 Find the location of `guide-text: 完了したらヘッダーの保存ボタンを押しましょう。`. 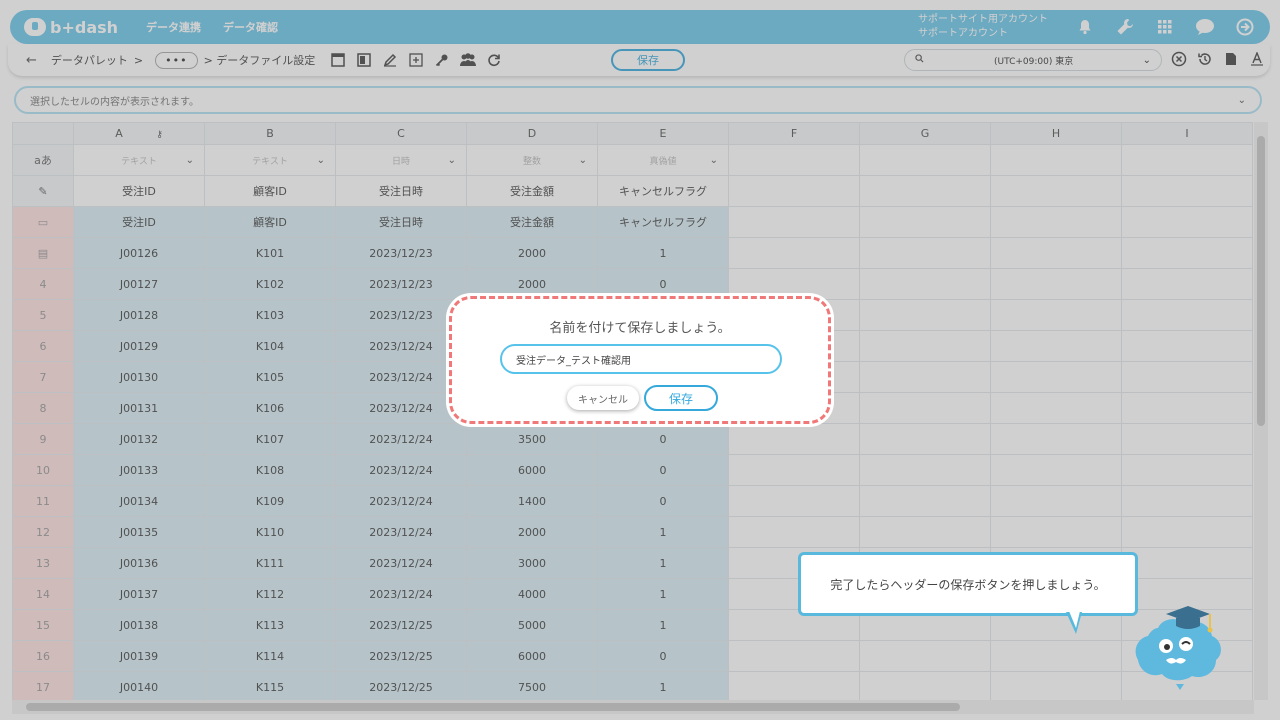

guide-text: 完了したらヘッダーの保存ボタンを押しましょう。 is located at coordinates (968, 584).